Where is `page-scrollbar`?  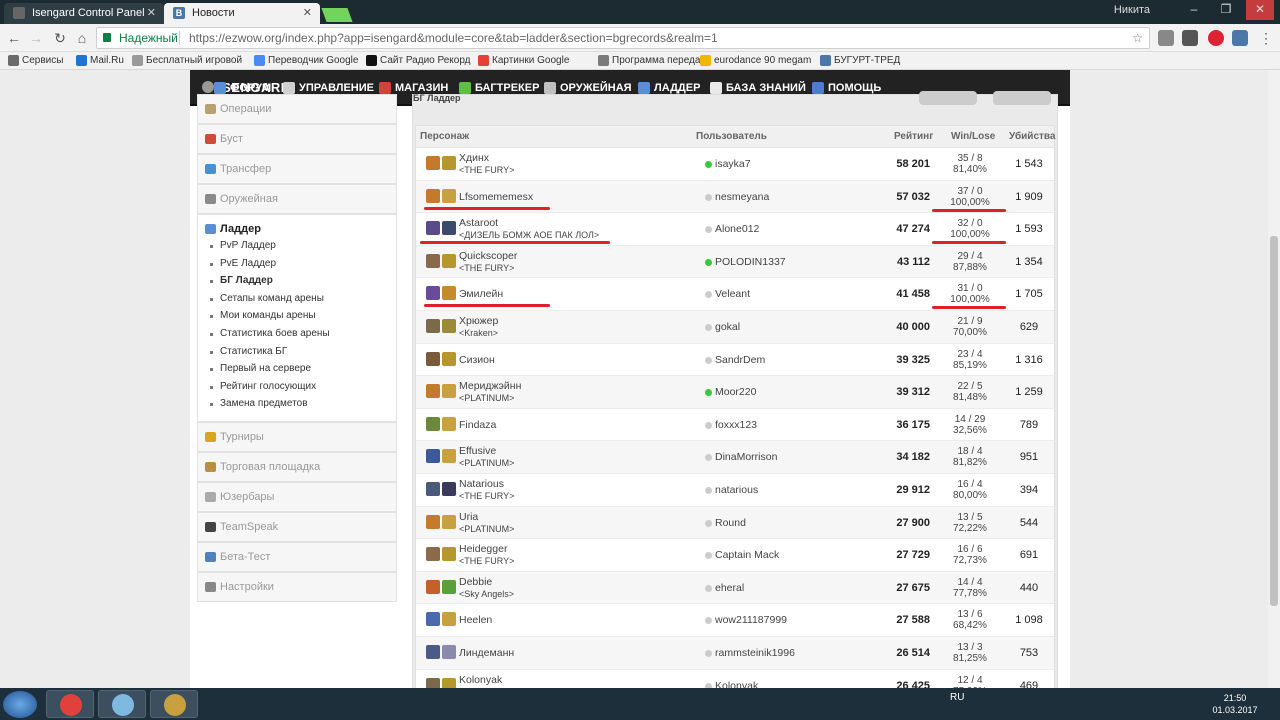
page-scrollbar is located at coordinates (1274, 379).